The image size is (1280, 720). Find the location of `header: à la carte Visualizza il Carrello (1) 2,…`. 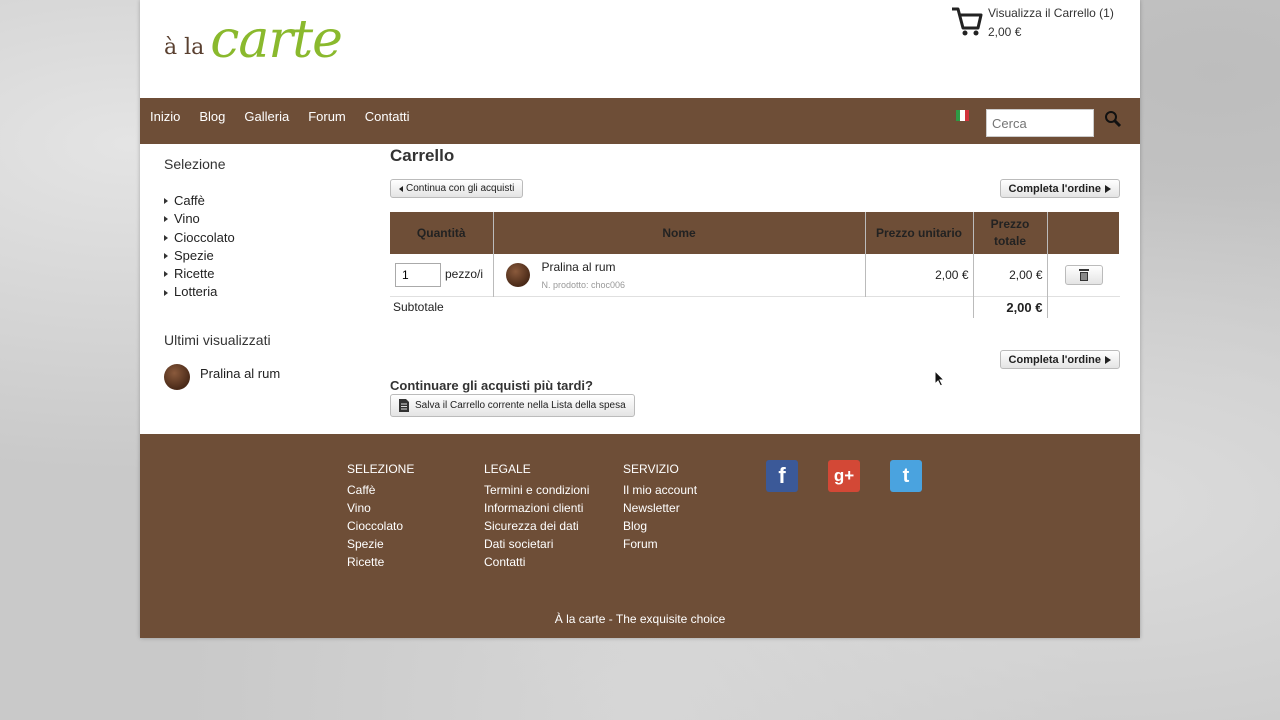

header: à la carte Visualizza il Carrello (1) 2,… is located at coordinates (640, 49).